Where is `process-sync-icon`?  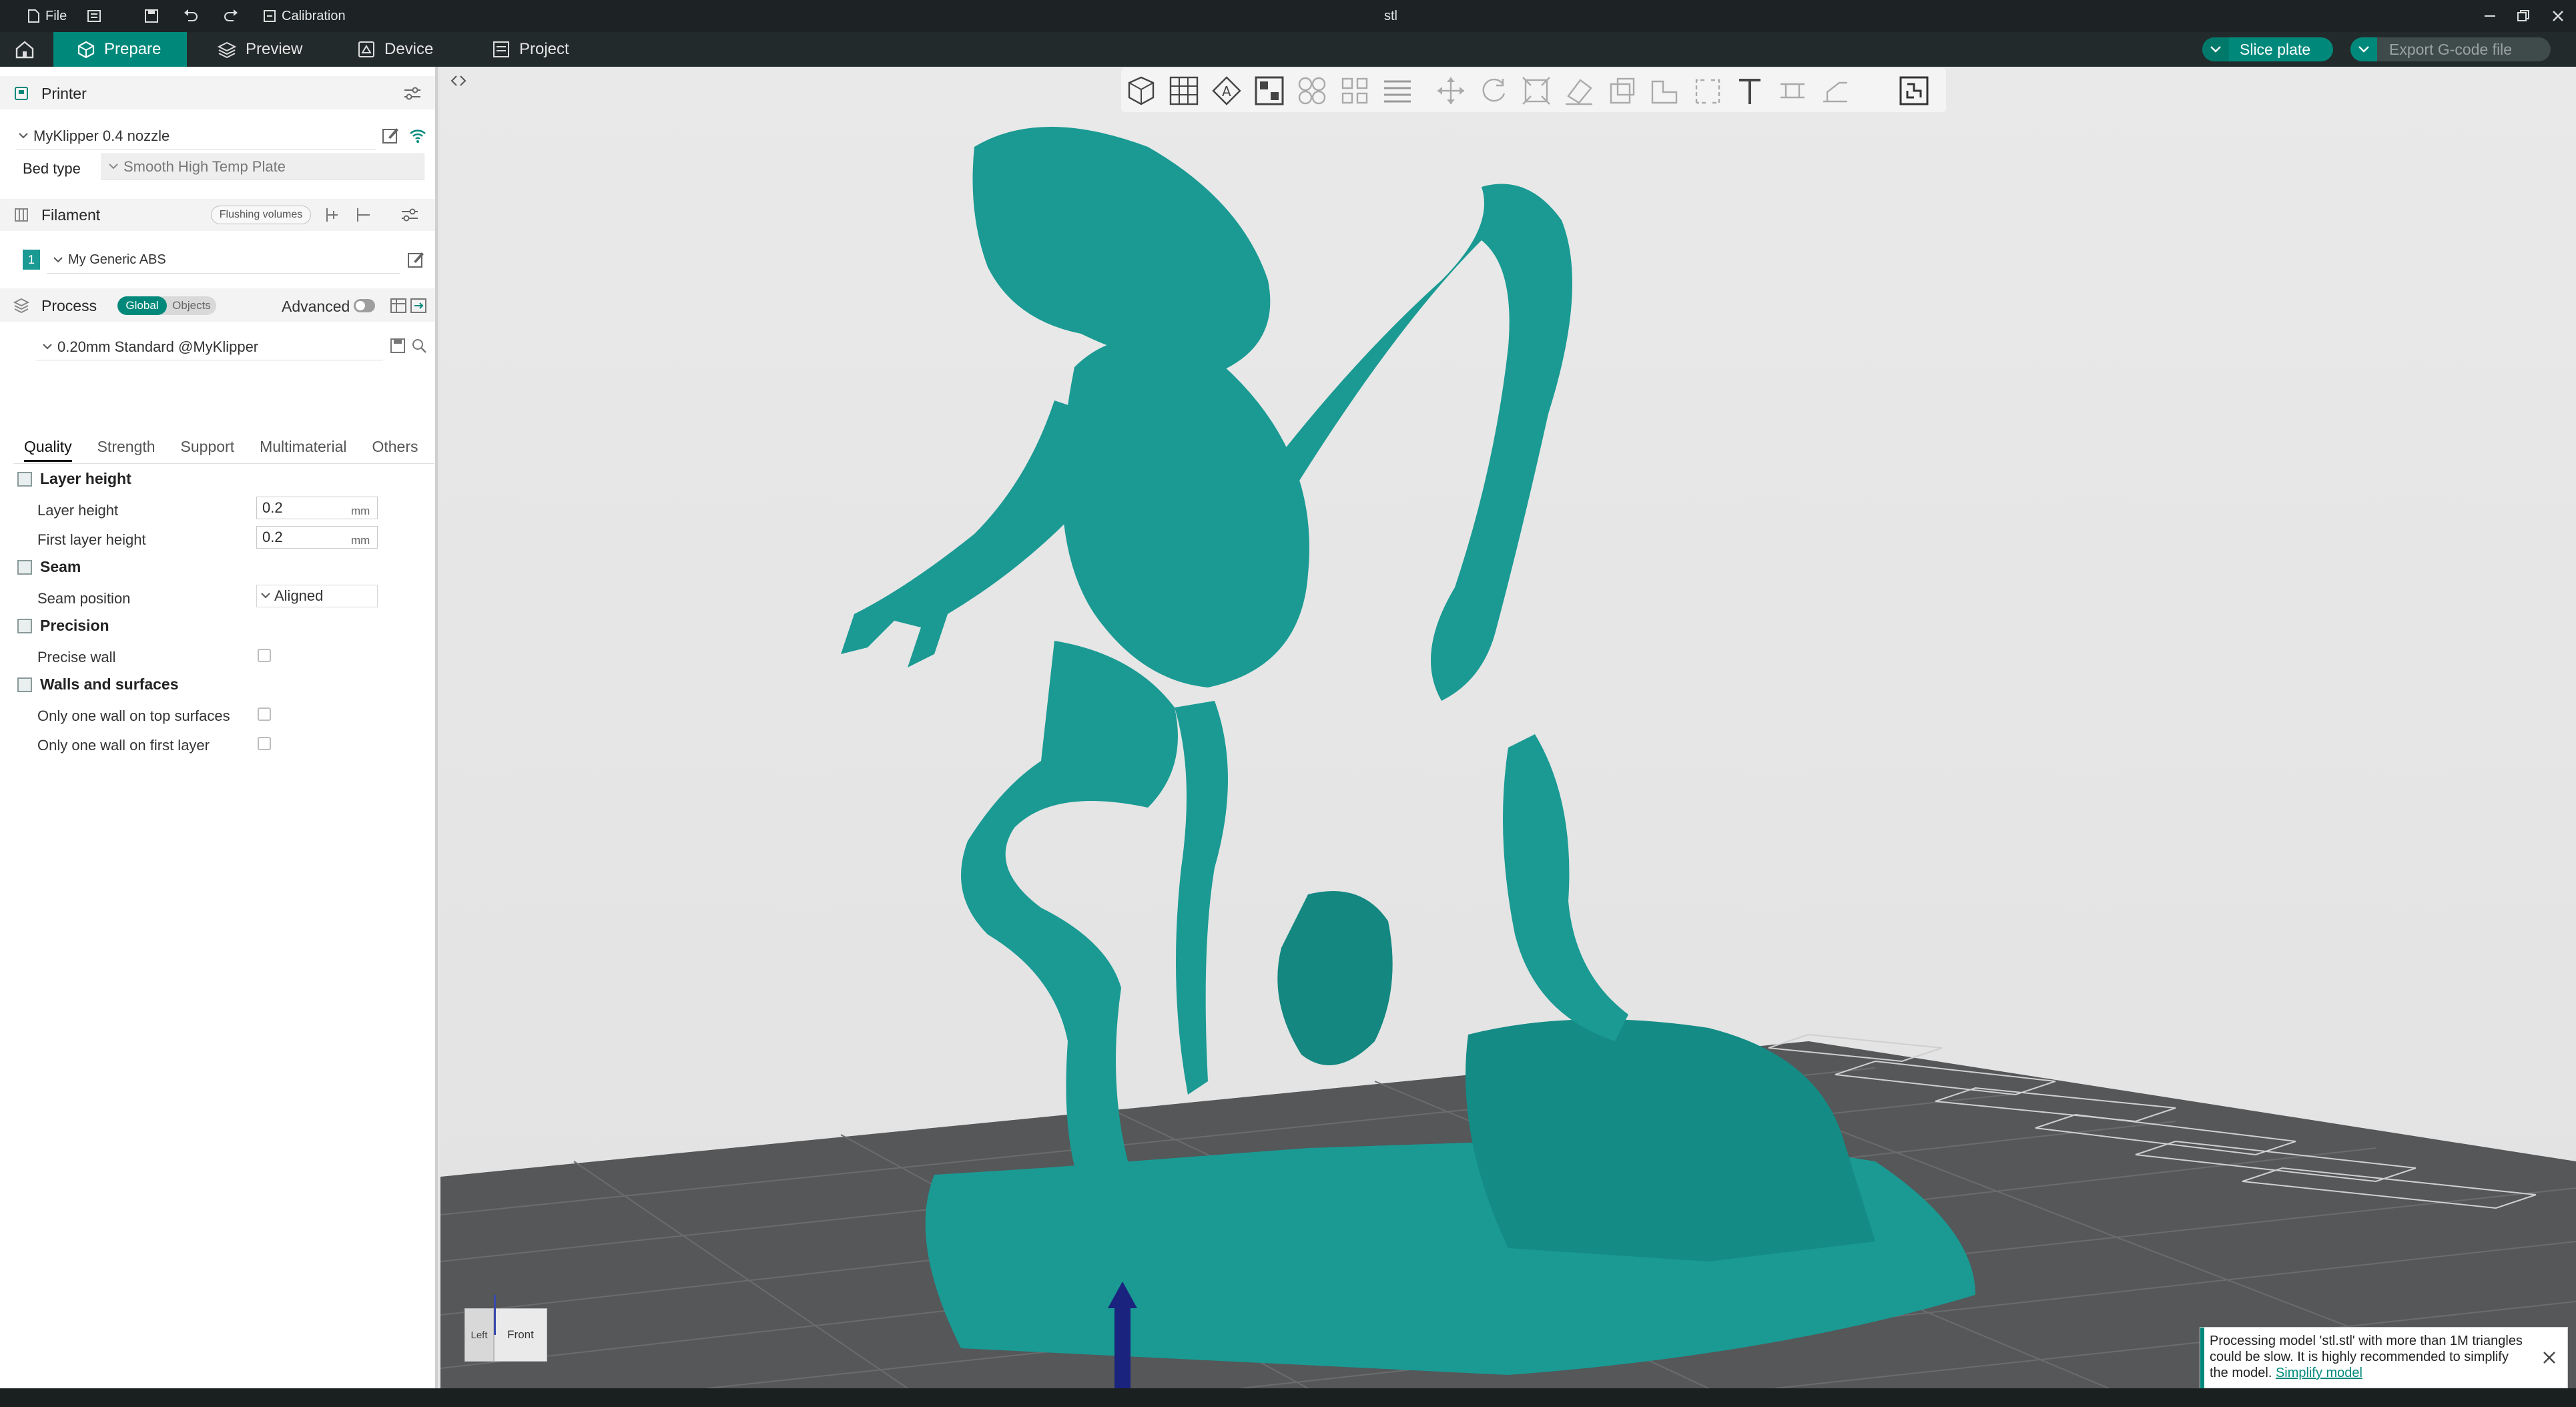
process-sync-icon is located at coordinates (419, 305).